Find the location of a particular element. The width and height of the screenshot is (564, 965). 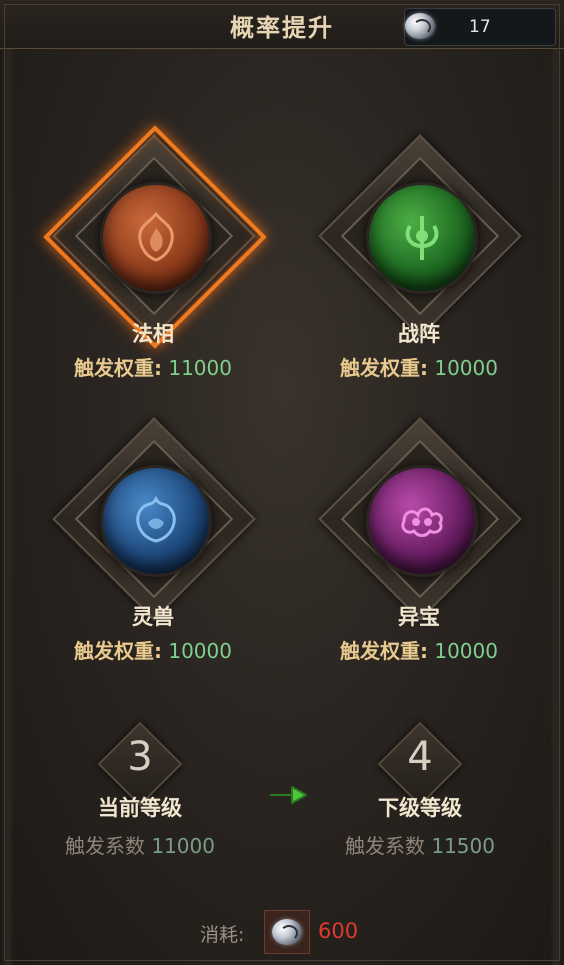

flame-emblem-icon is located at coordinates (156, 236).